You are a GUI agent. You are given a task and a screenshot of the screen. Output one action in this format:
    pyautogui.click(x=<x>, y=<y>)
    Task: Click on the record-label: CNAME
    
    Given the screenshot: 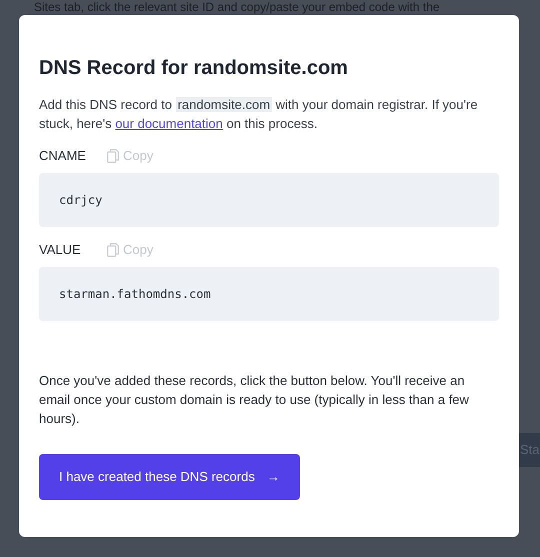 What is the action you would take?
    pyautogui.click(x=63, y=156)
    